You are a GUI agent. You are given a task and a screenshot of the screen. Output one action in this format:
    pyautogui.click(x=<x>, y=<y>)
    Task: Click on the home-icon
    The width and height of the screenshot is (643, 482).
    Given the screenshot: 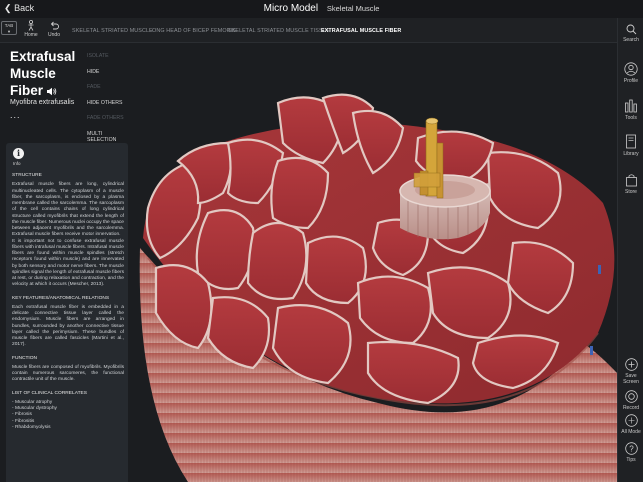 What is the action you would take?
    pyautogui.click(x=31, y=25)
    